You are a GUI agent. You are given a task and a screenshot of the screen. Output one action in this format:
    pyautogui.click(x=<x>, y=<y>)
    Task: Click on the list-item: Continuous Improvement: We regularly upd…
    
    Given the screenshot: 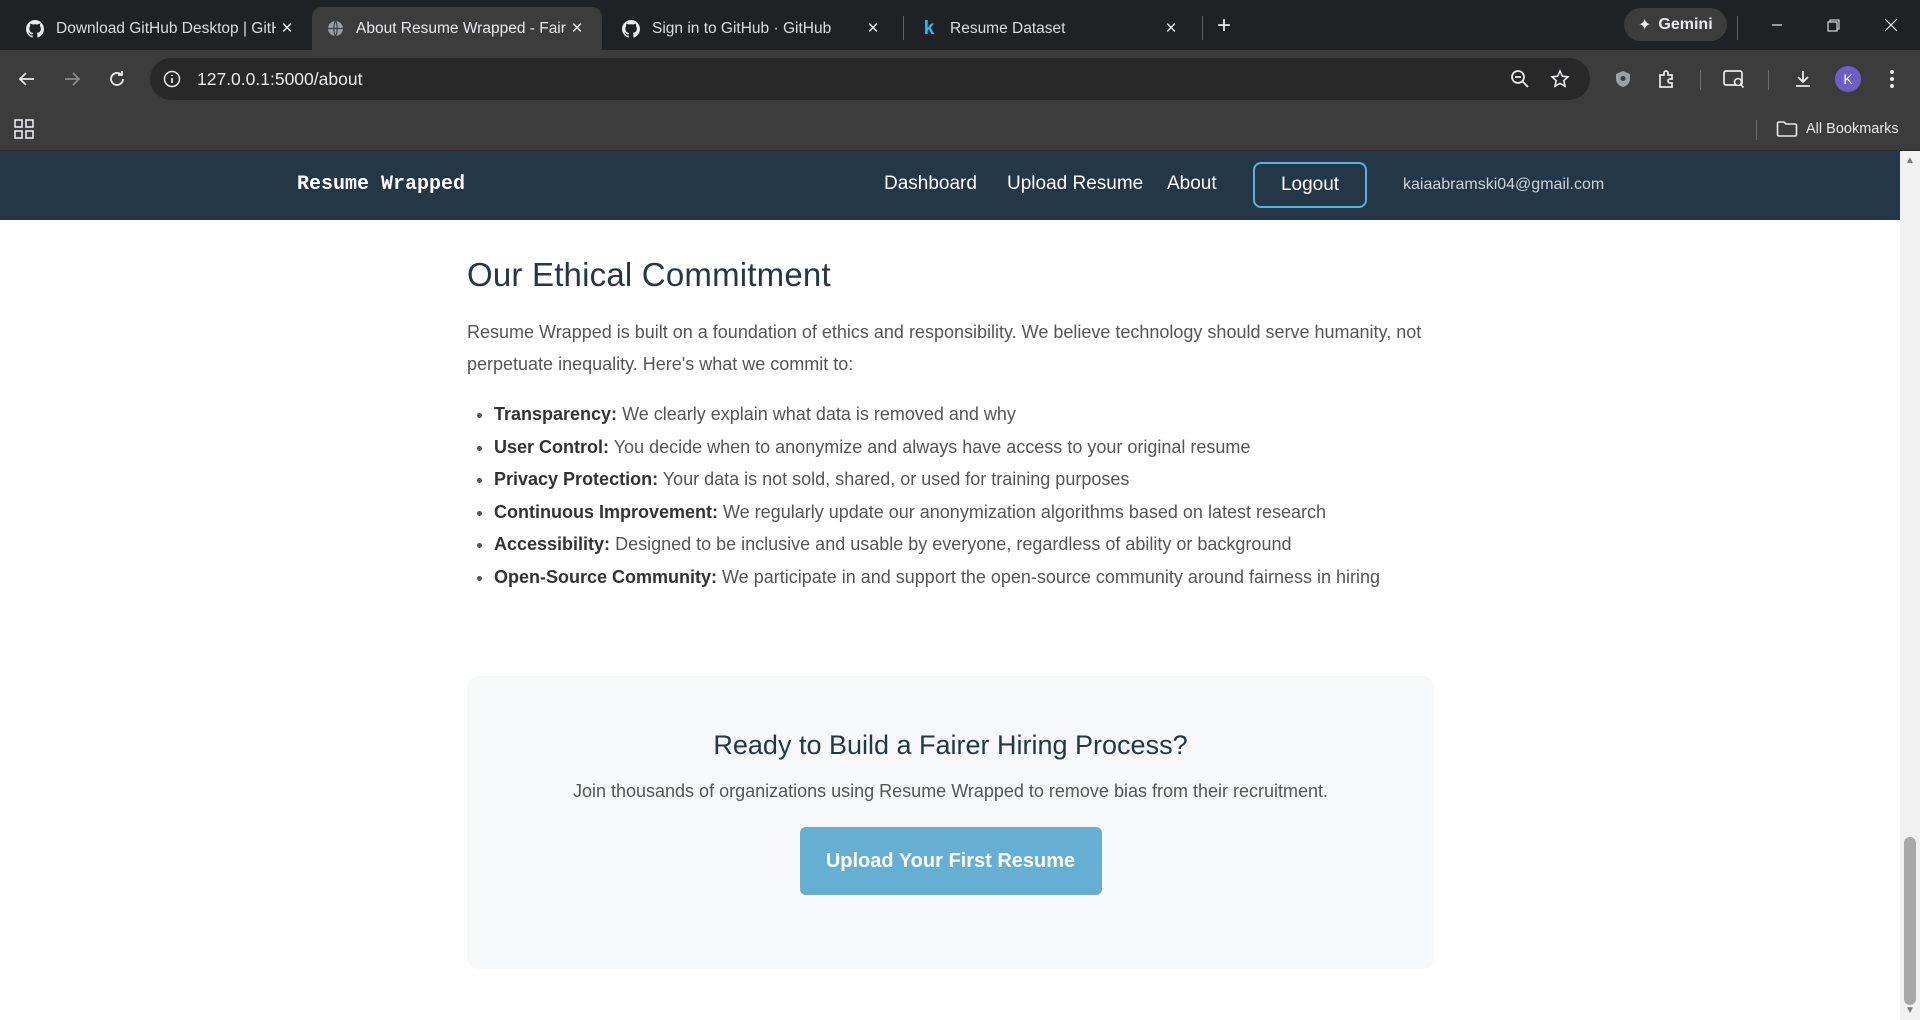 What is the action you would take?
    pyautogui.click(x=964, y=512)
    